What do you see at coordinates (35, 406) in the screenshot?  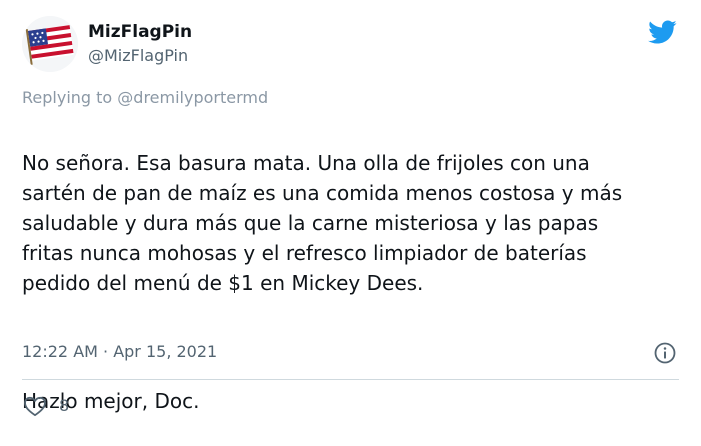 I see `heart-icon` at bounding box center [35, 406].